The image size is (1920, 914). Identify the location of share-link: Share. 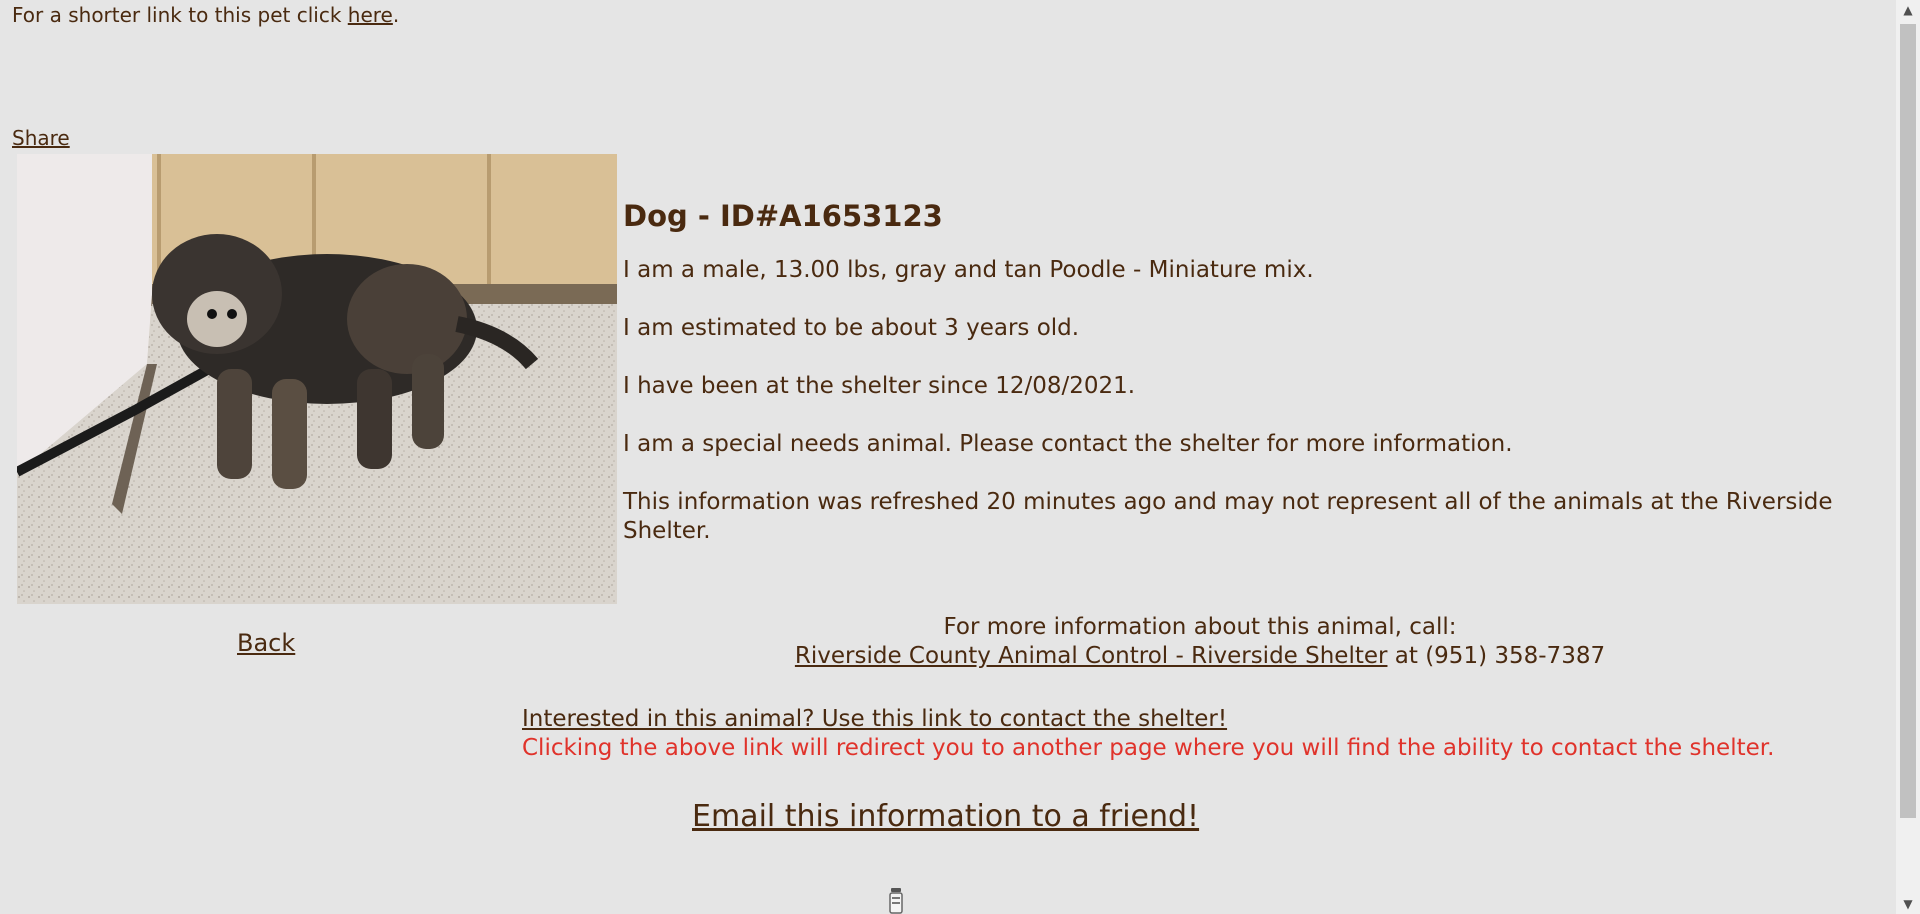
(41, 138).